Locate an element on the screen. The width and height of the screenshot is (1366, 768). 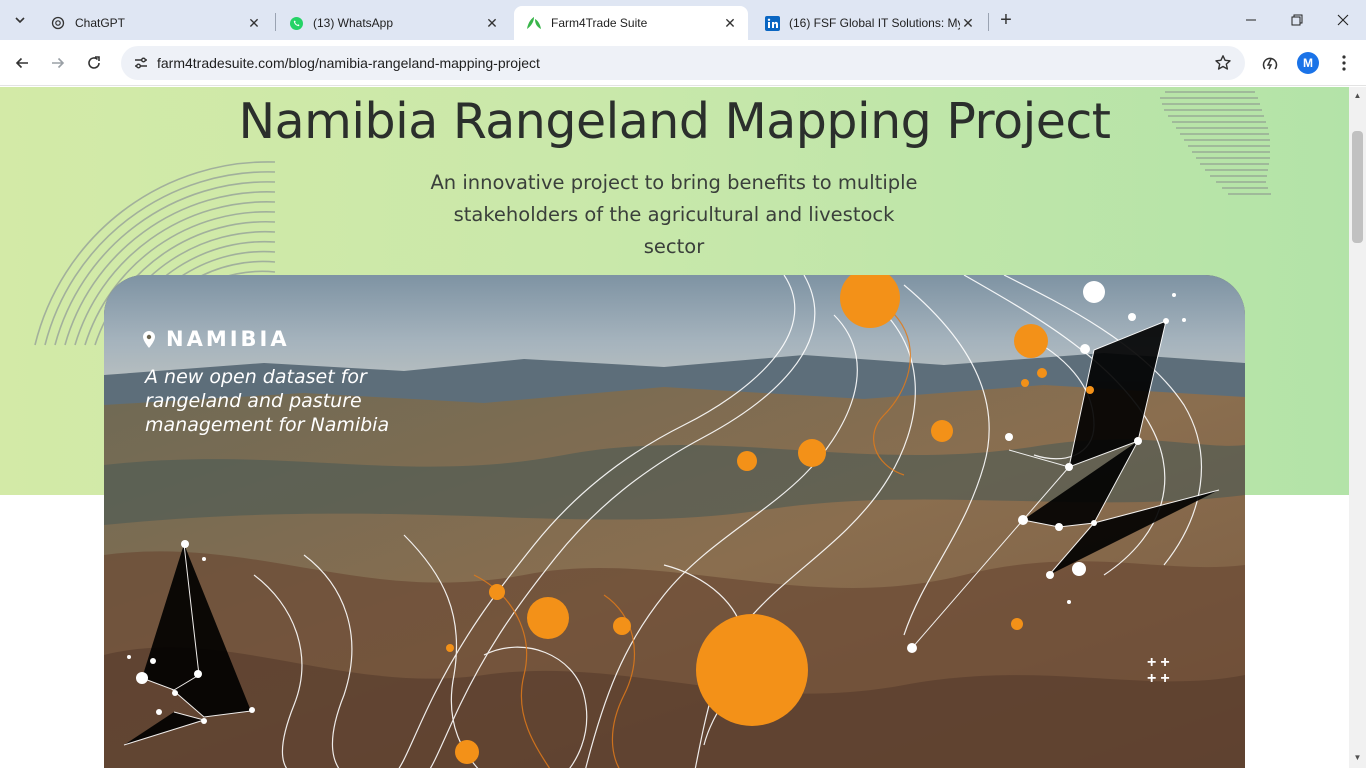
close-window-button is located at coordinates (1343, 20).